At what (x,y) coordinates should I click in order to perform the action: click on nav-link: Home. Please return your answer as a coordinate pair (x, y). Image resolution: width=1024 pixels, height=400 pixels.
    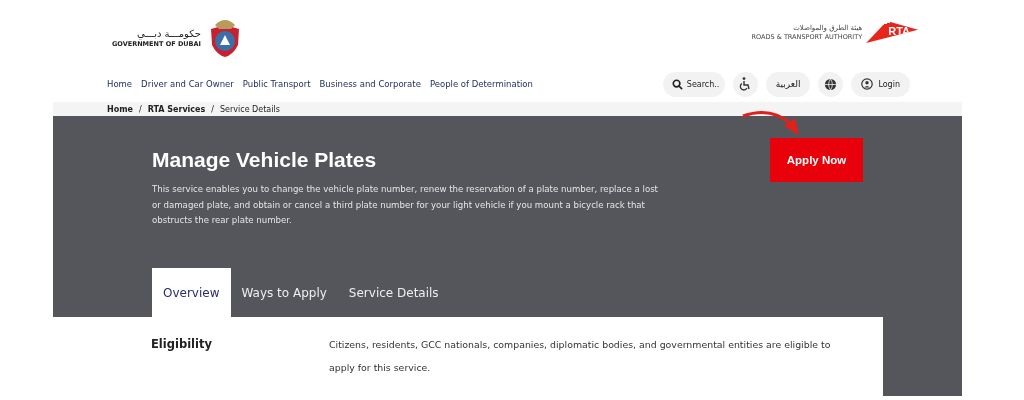
    Looking at the image, I should click on (120, 84).